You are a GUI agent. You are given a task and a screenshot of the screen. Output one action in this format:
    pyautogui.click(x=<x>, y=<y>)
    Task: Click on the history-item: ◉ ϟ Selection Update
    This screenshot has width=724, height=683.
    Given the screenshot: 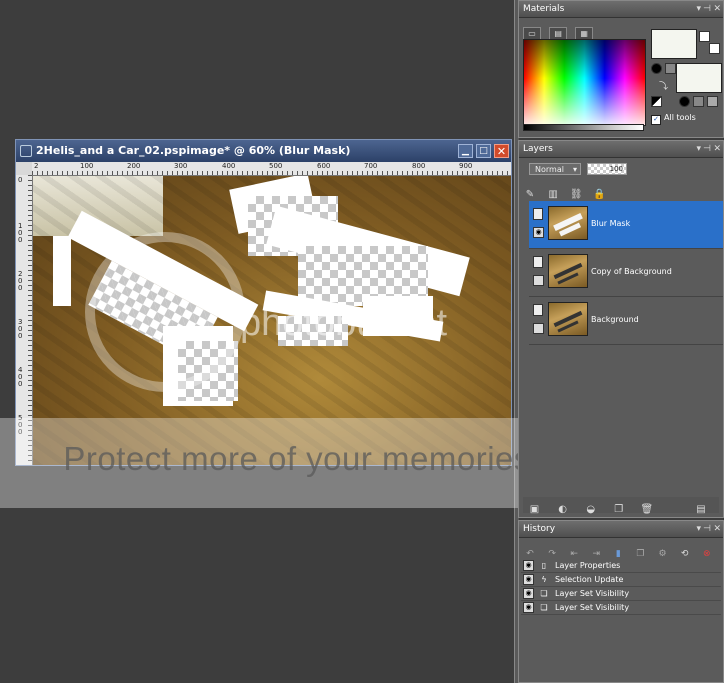 What is the action you would take?
    pyautogui.click(x=621, y=580)
    